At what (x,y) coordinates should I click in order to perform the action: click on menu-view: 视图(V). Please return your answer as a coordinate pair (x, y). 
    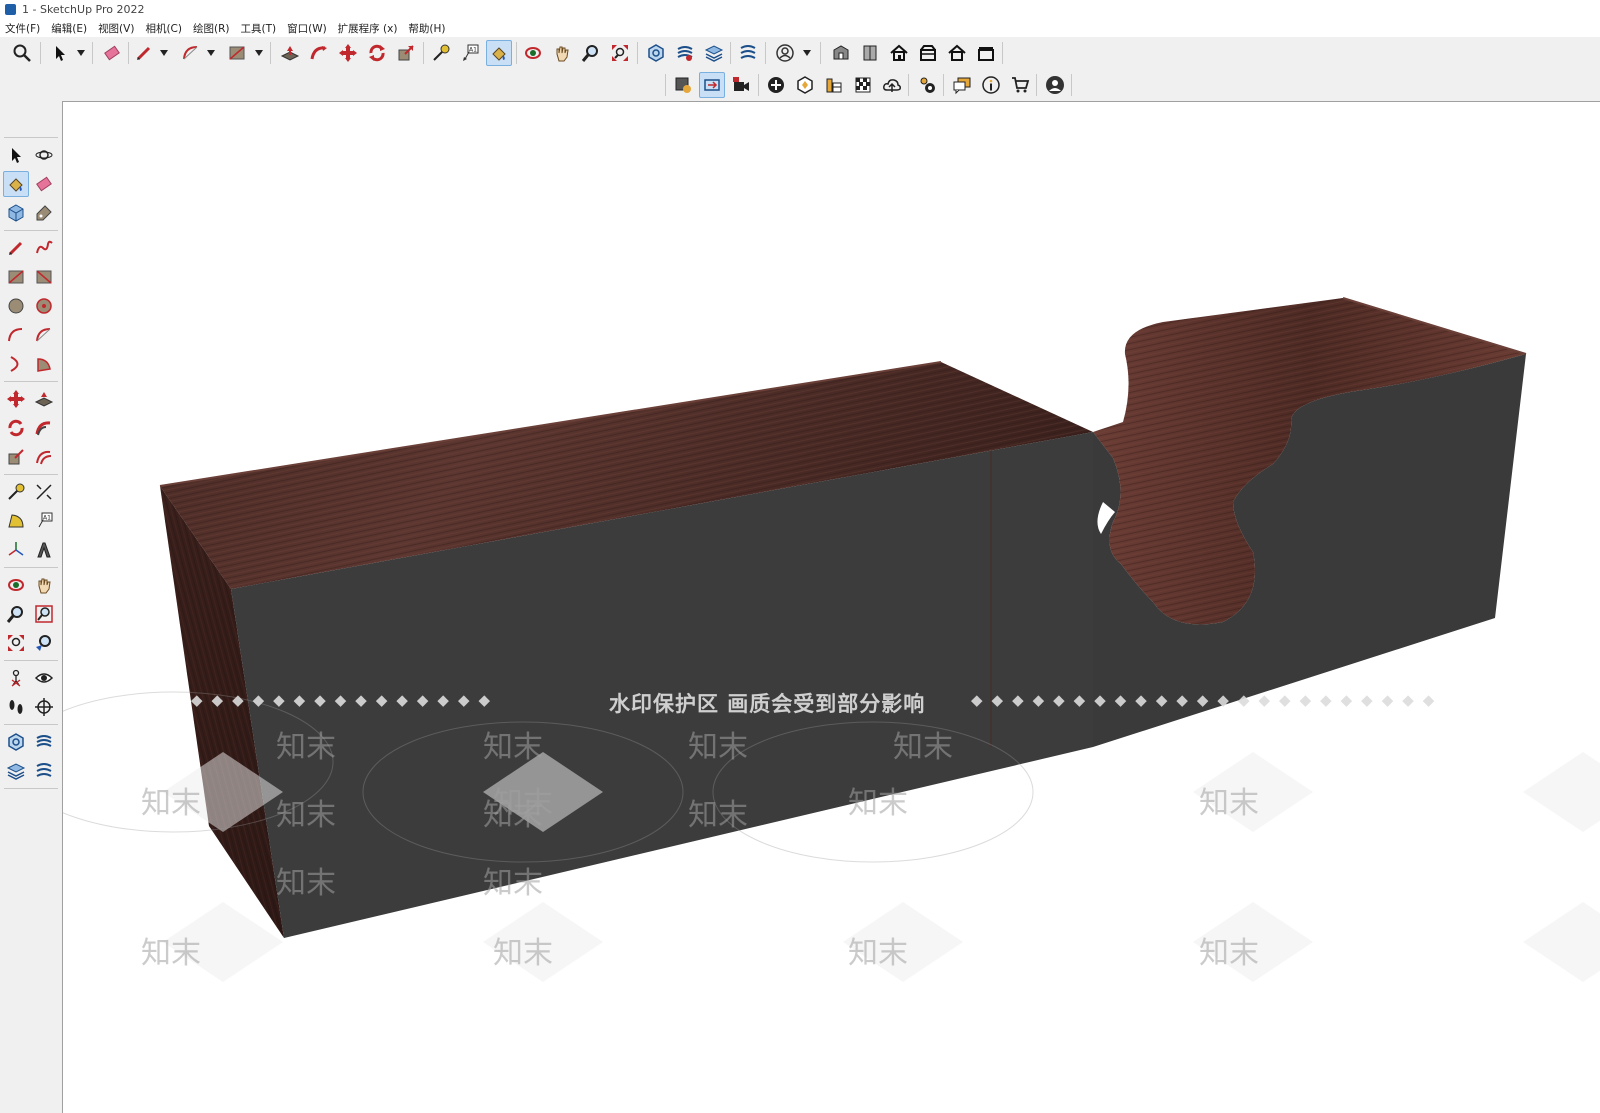
    Looking at the image, I should click on (116, 28).